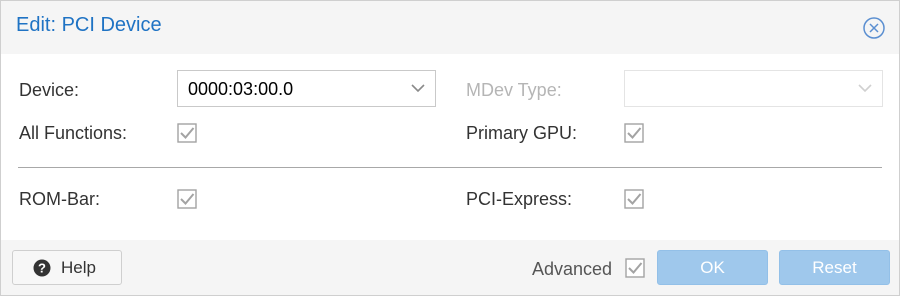  What do you see at coordinates (522, 133) in the screenshot?
I see `primary-gpu-label: Primary GPU:` at bounding box center [522, 133].